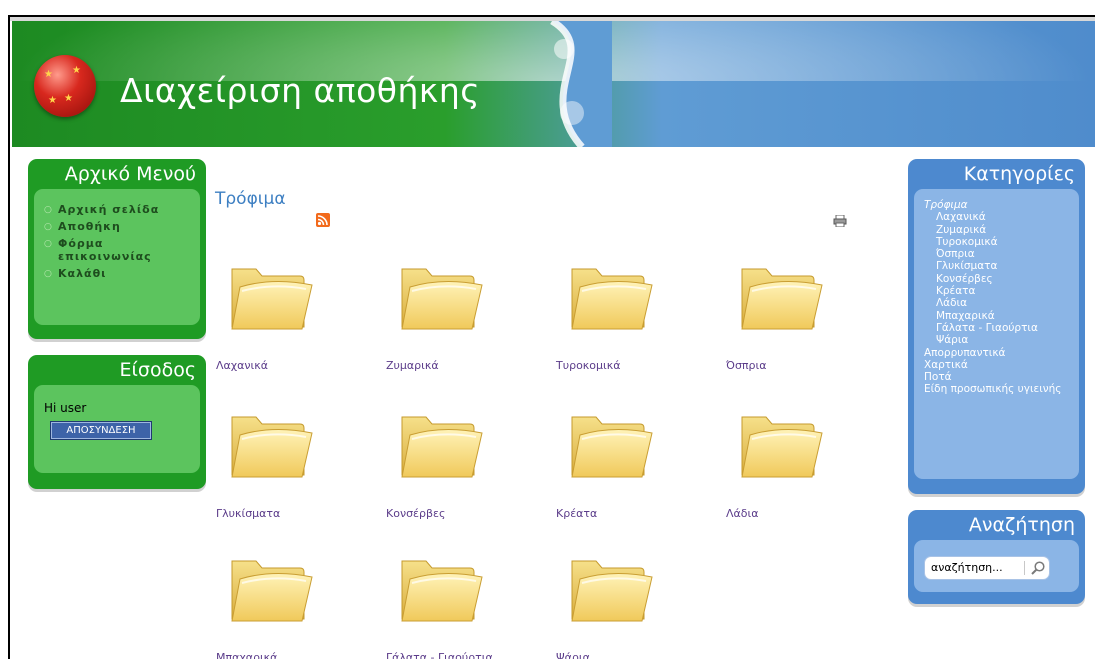  I want to click on magnifier-icon, so click(1038, 568).